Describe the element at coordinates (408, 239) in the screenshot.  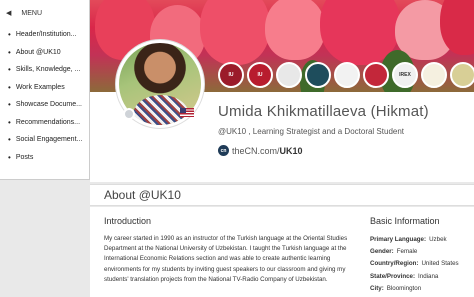
I see `basic-info-row: Primary Language: Uzbek` at that location.